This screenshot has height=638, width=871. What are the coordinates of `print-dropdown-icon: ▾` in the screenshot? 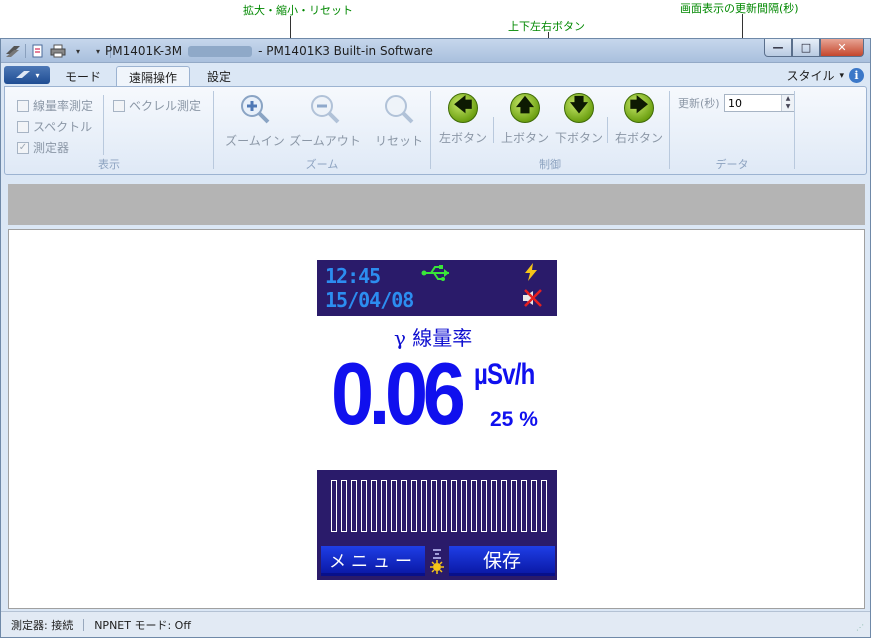 It's located at (78, 51).